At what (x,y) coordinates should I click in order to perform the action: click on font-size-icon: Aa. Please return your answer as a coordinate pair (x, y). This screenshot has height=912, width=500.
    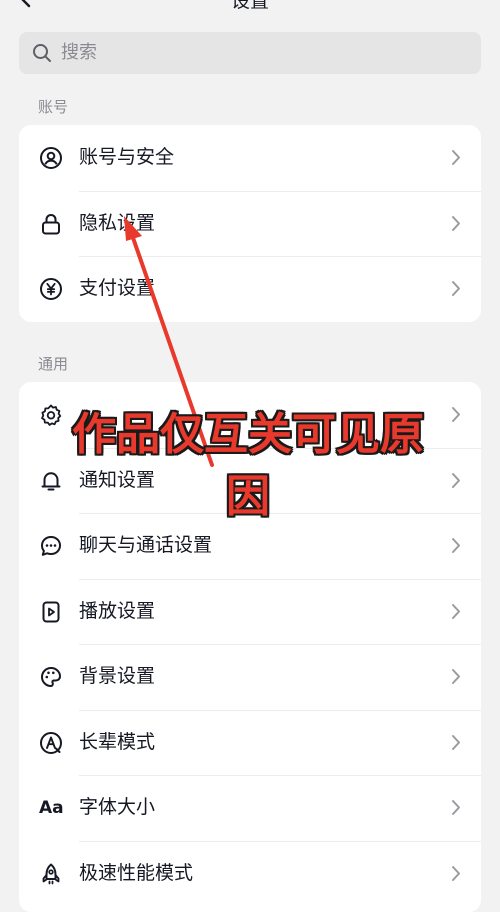
    Looking at the image, I should click on (51, 808).